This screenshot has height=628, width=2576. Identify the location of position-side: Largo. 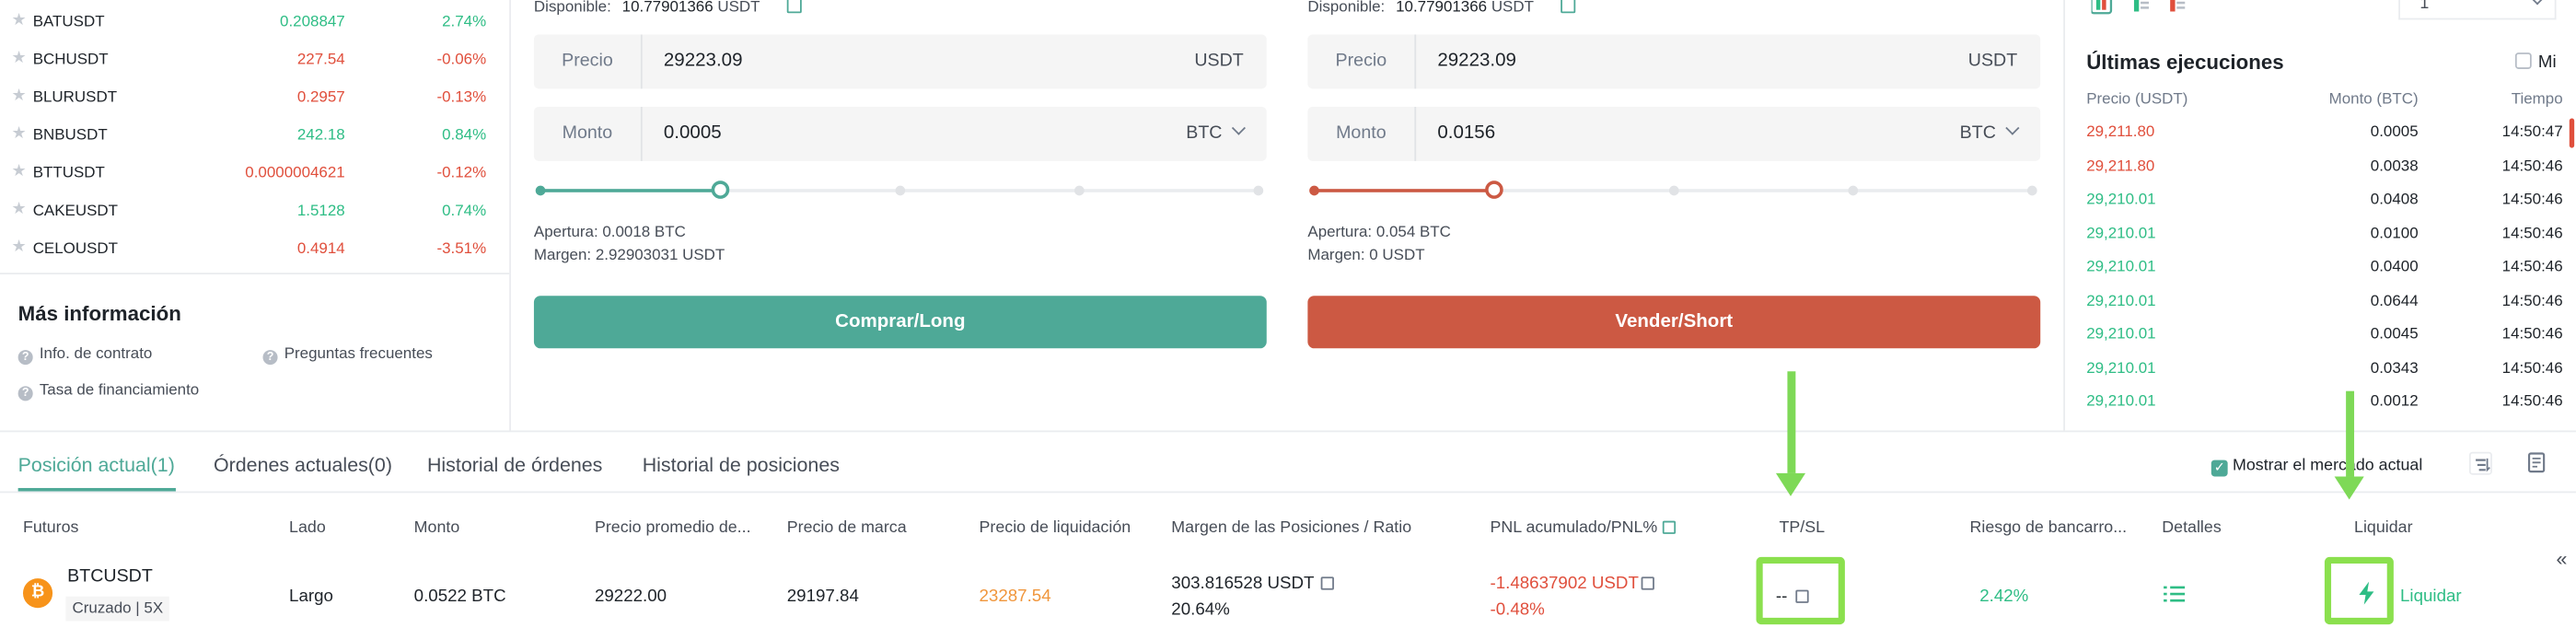
(311, 597).